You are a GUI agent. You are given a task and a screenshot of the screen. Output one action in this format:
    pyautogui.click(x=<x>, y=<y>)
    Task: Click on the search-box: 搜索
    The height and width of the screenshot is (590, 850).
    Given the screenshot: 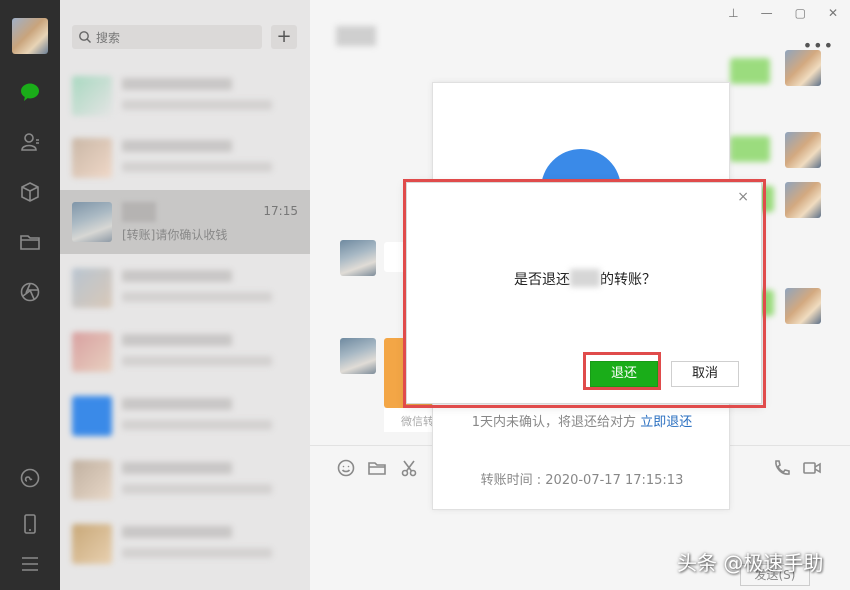 What is the action you would take?
    pyautogui.click(x=167, y=37)
    